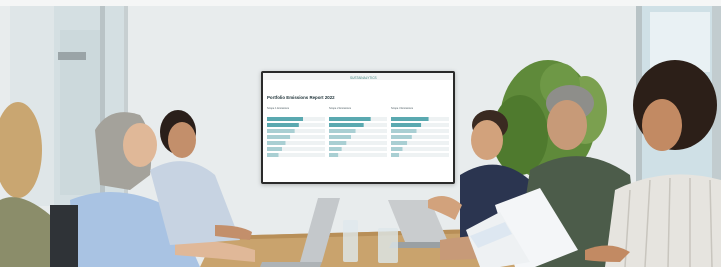  What do you see at coordinates (363, 78) in the screenshot?
I see `screen-brand: SUSTAINALYTICS` at bounding box center [363, 78].